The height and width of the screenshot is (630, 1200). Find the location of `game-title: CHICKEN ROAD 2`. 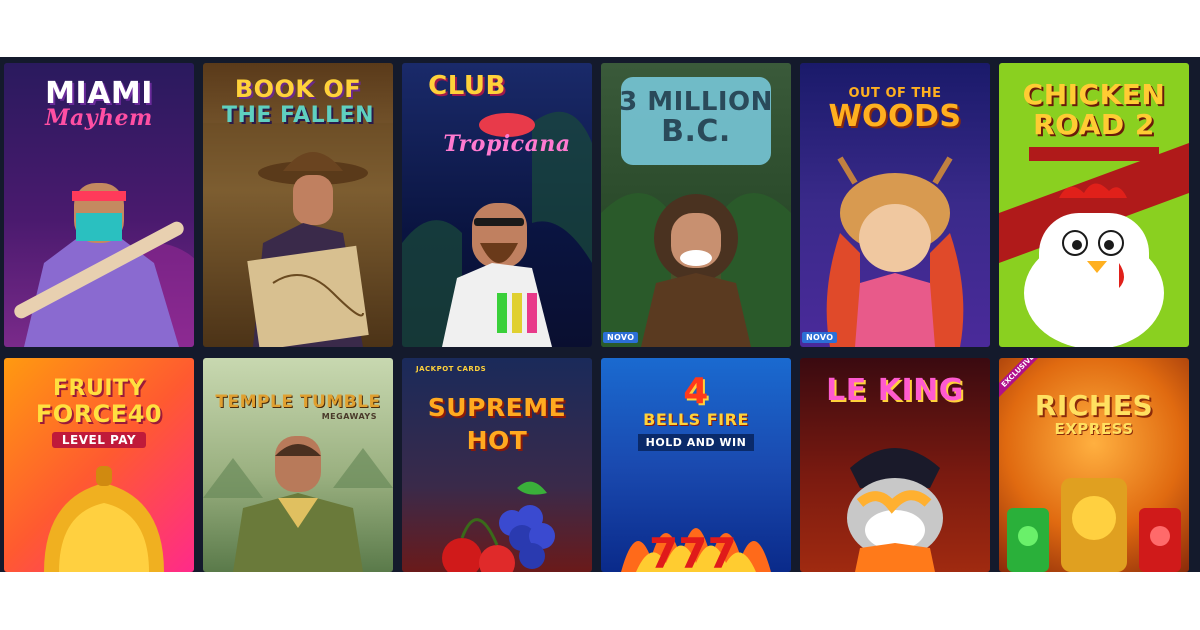

game-title: CHICKEN ROAD 2 is located at coordinates (1094, 109).